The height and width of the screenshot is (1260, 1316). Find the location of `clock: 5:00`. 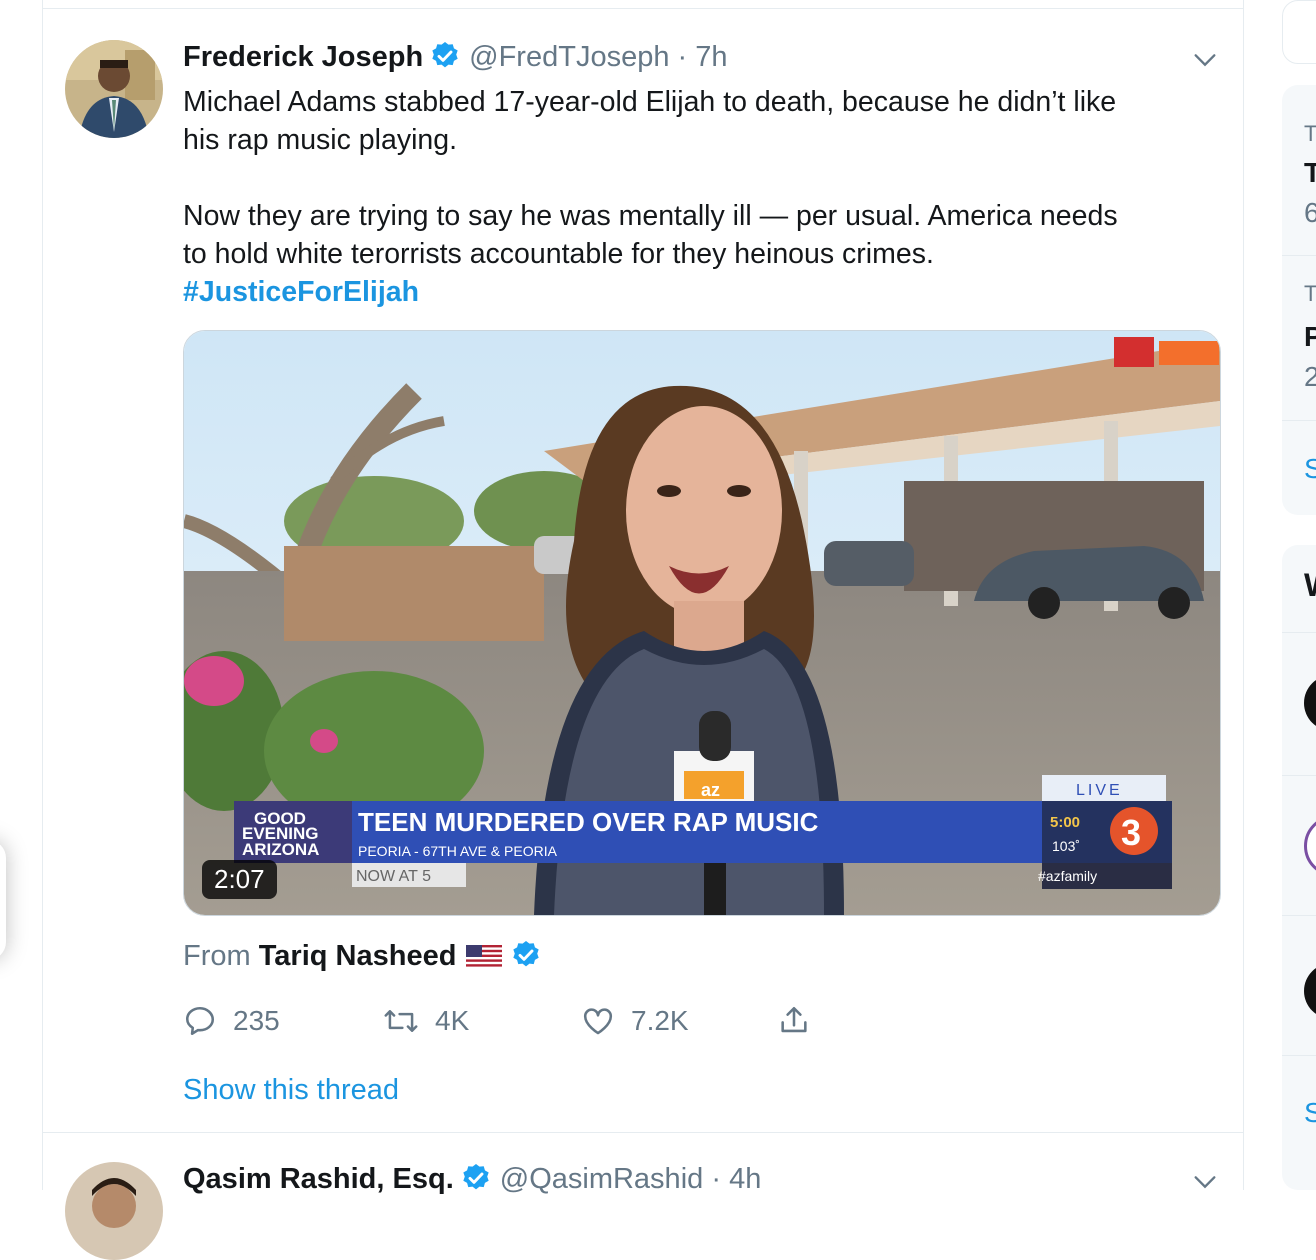

clock: 5:00 is located at coordinates (1065, 822).